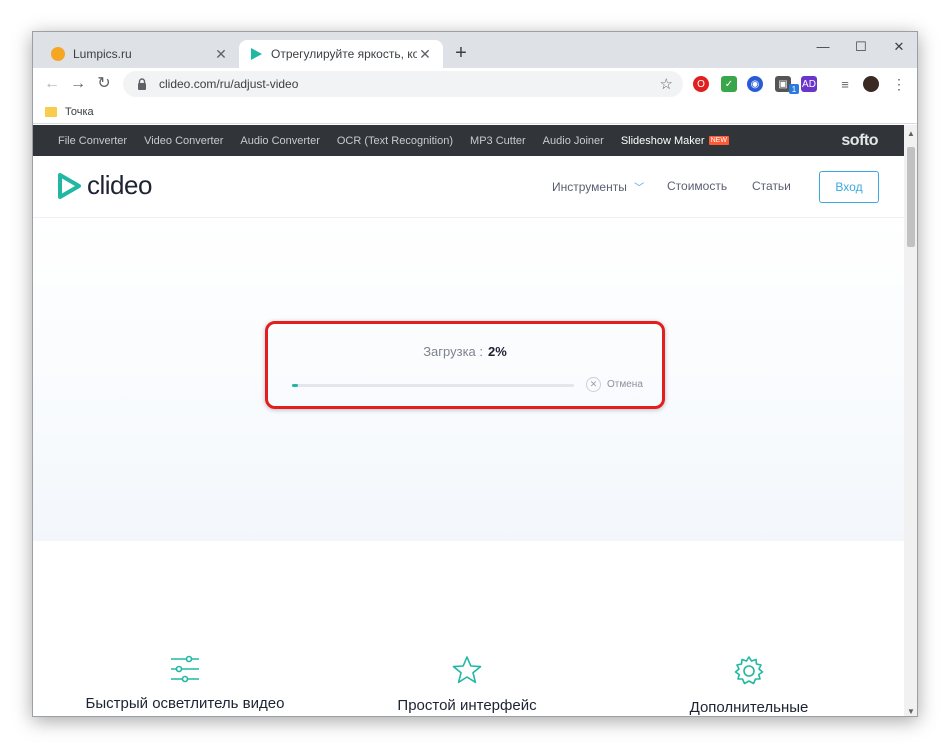 The width and height of the screenshot is (950, 749). Describe the element at coordinates (662, 140) in the screenshot. I see `topbar-link-label: Slideshow Maker` at that location.